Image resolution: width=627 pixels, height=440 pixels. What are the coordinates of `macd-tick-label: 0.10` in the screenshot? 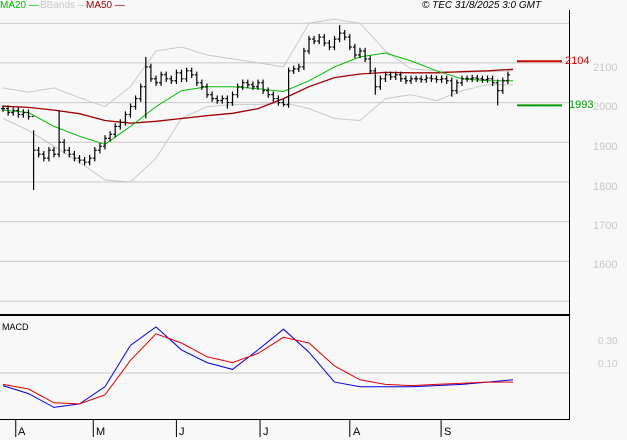 It's located at (608, 364).